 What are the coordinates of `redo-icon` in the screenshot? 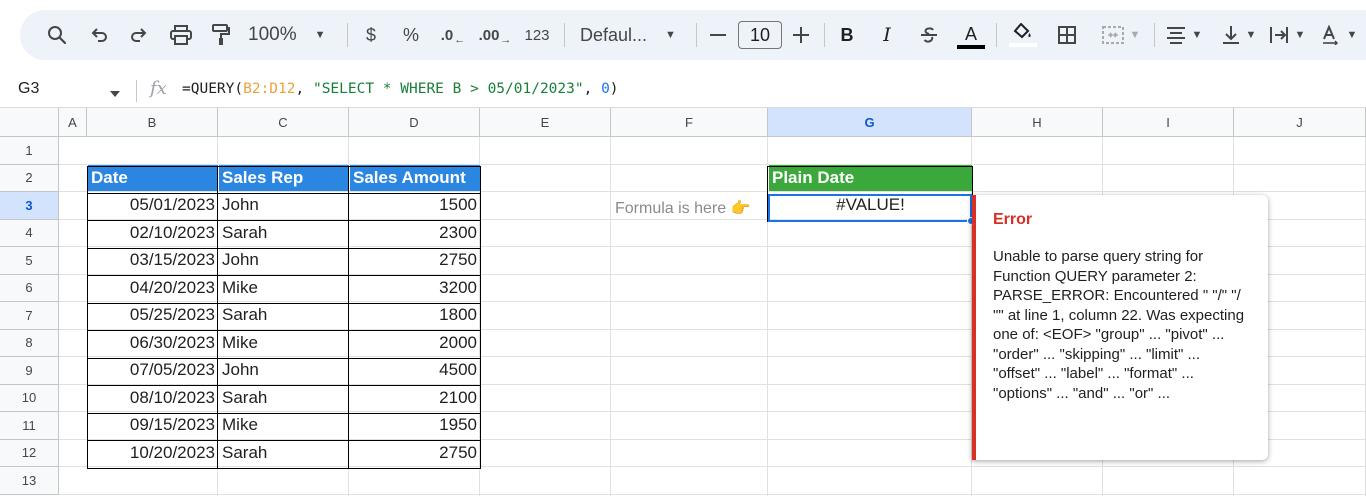 It's located at (139, 35).